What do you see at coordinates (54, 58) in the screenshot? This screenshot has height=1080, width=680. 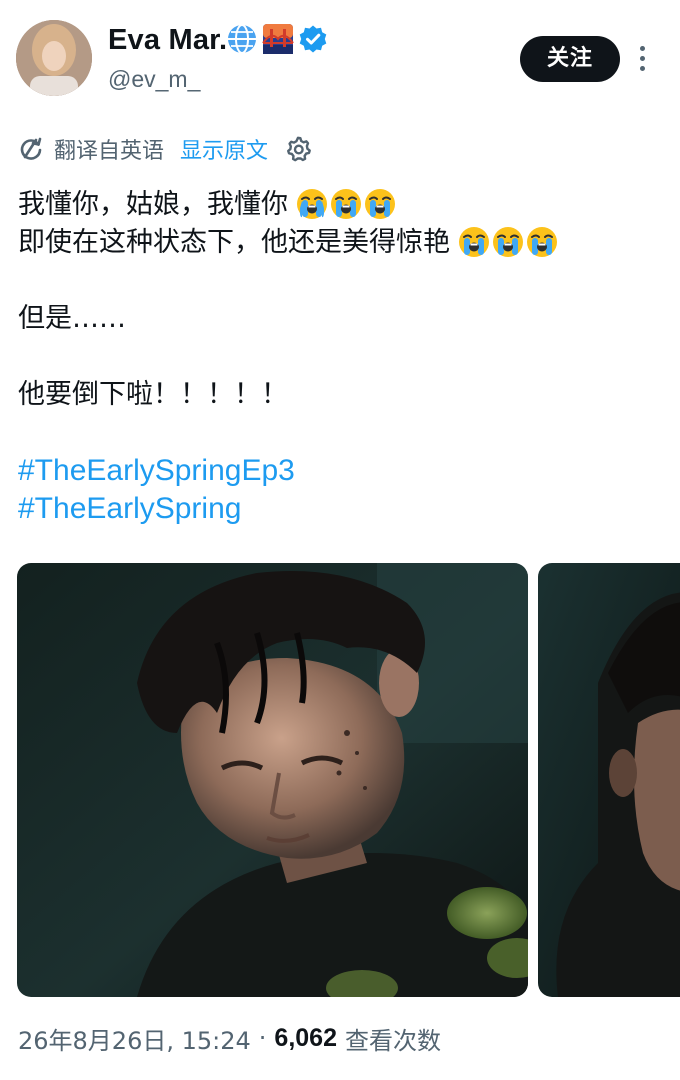 I see `avatar` at bounding box center [54, 58].